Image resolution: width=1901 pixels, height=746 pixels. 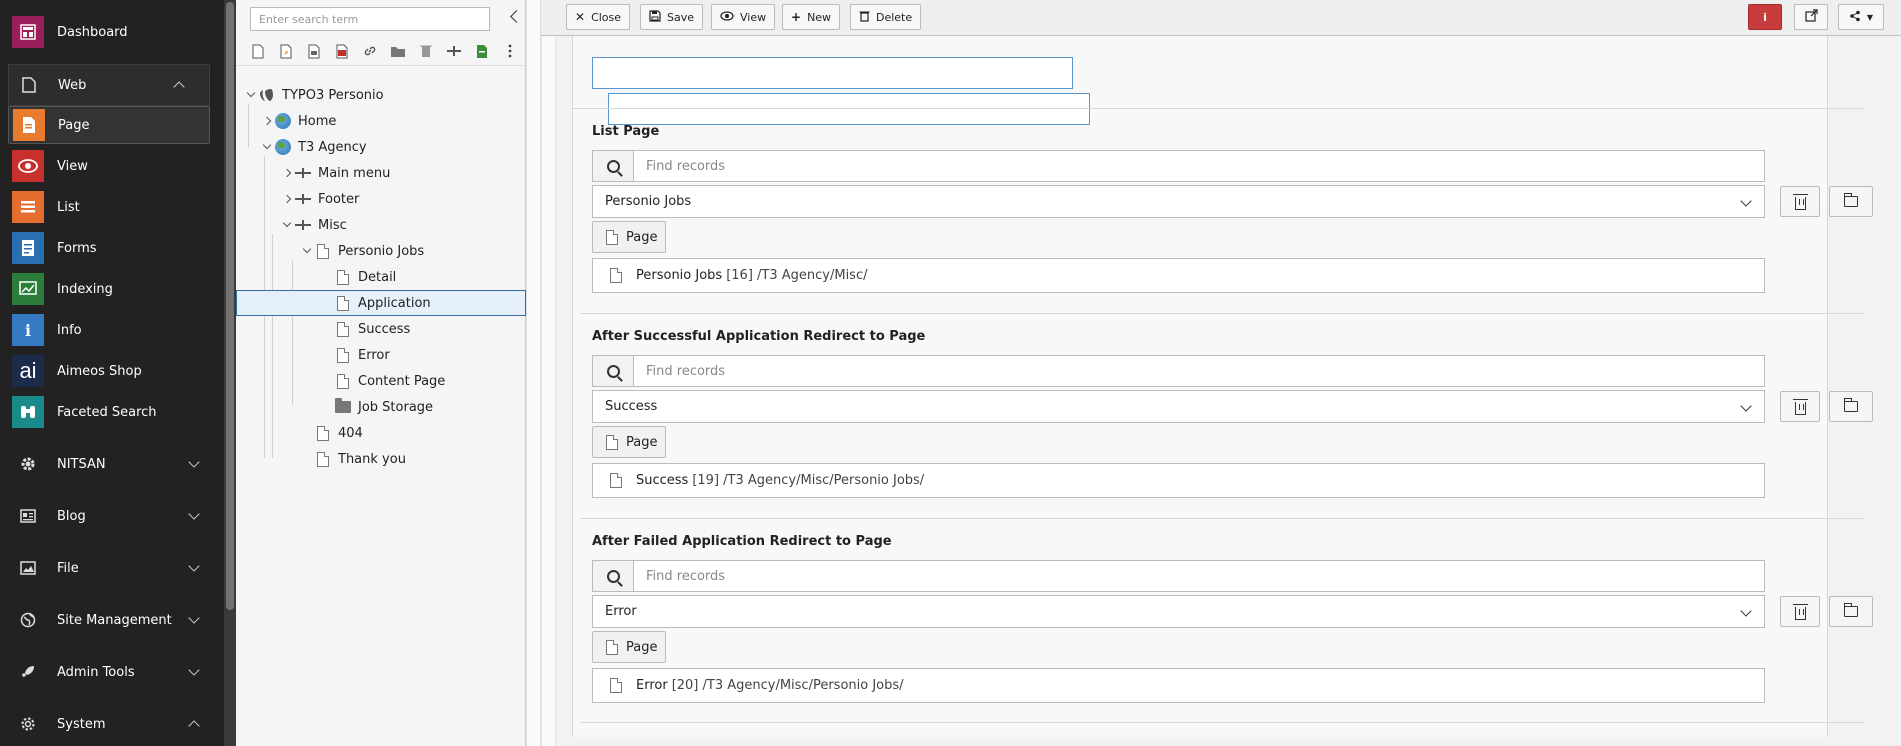 What do you see at coordinates (384, 329) in the screenshot?
I see `tree-node-label: Success` at bounding box center [384, 329].